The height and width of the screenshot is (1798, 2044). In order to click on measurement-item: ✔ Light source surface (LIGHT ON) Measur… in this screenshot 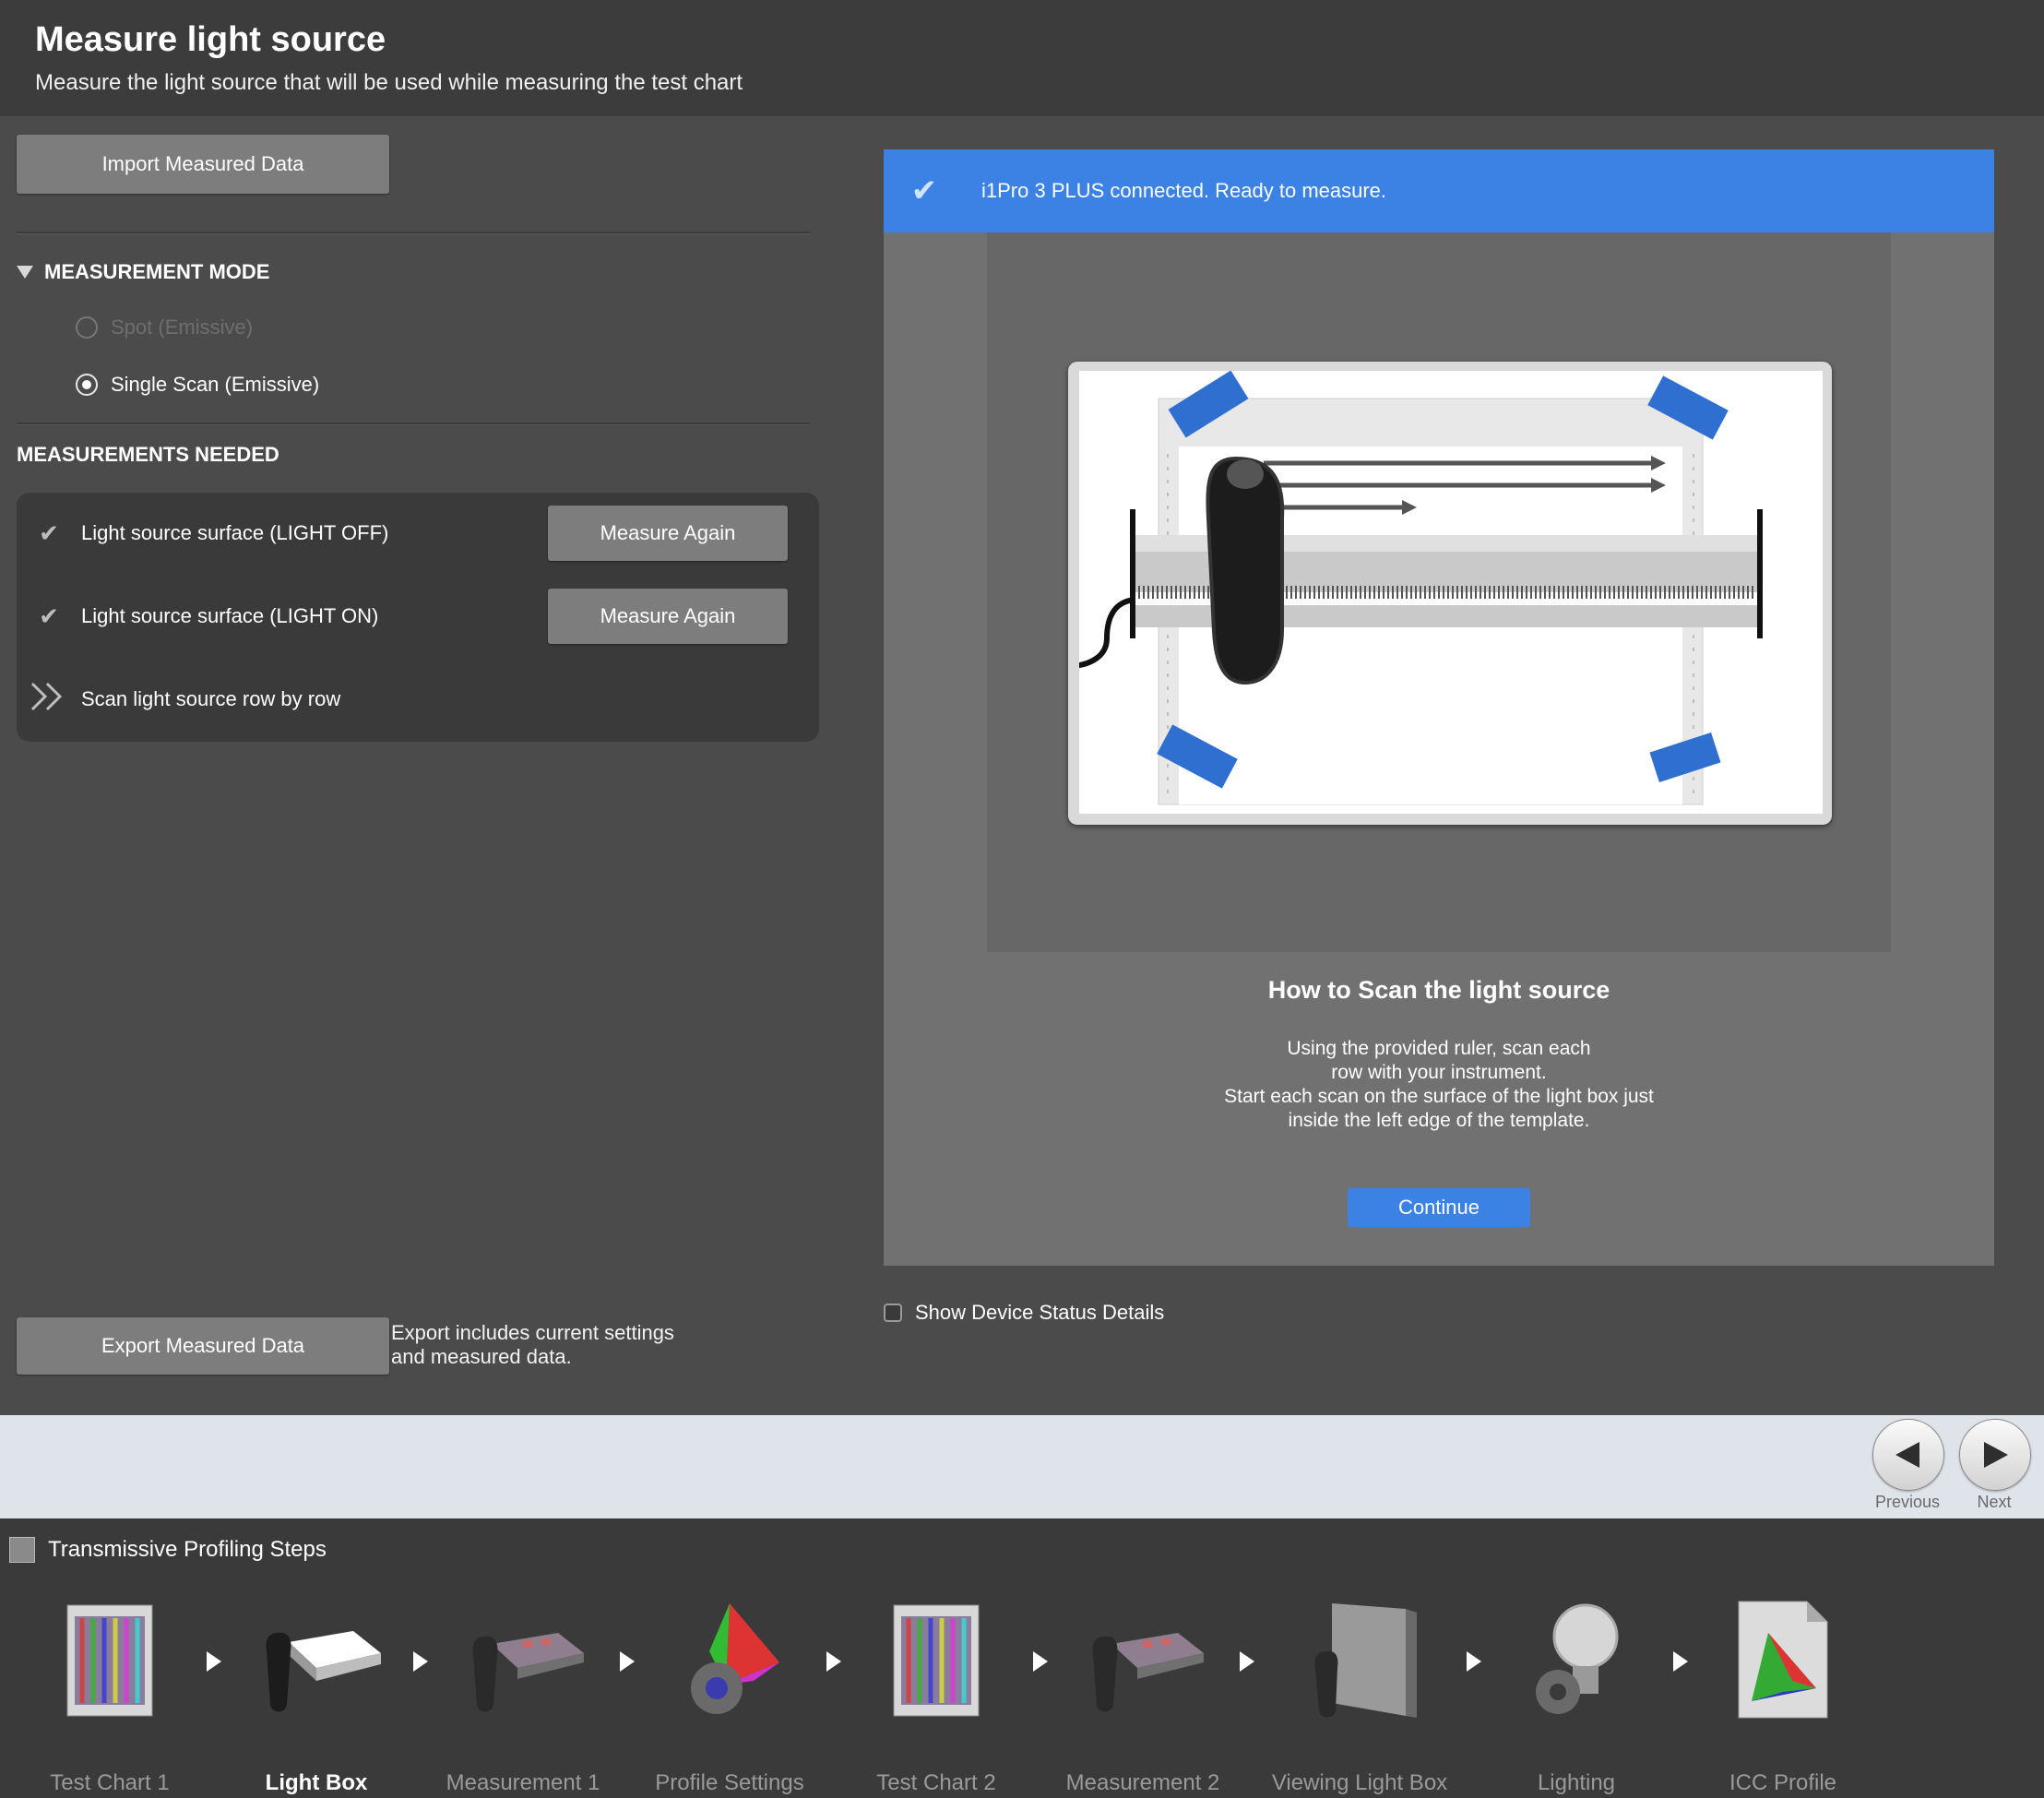, I will do `click(409, 616)`.